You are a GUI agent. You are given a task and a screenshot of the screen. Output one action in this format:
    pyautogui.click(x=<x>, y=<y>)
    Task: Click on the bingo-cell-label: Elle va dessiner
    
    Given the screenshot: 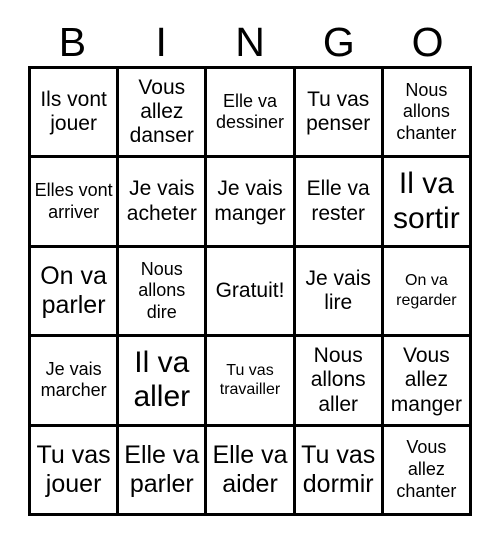 What is the action you would take?
    pyautogui.click(x=250, y=111)
    